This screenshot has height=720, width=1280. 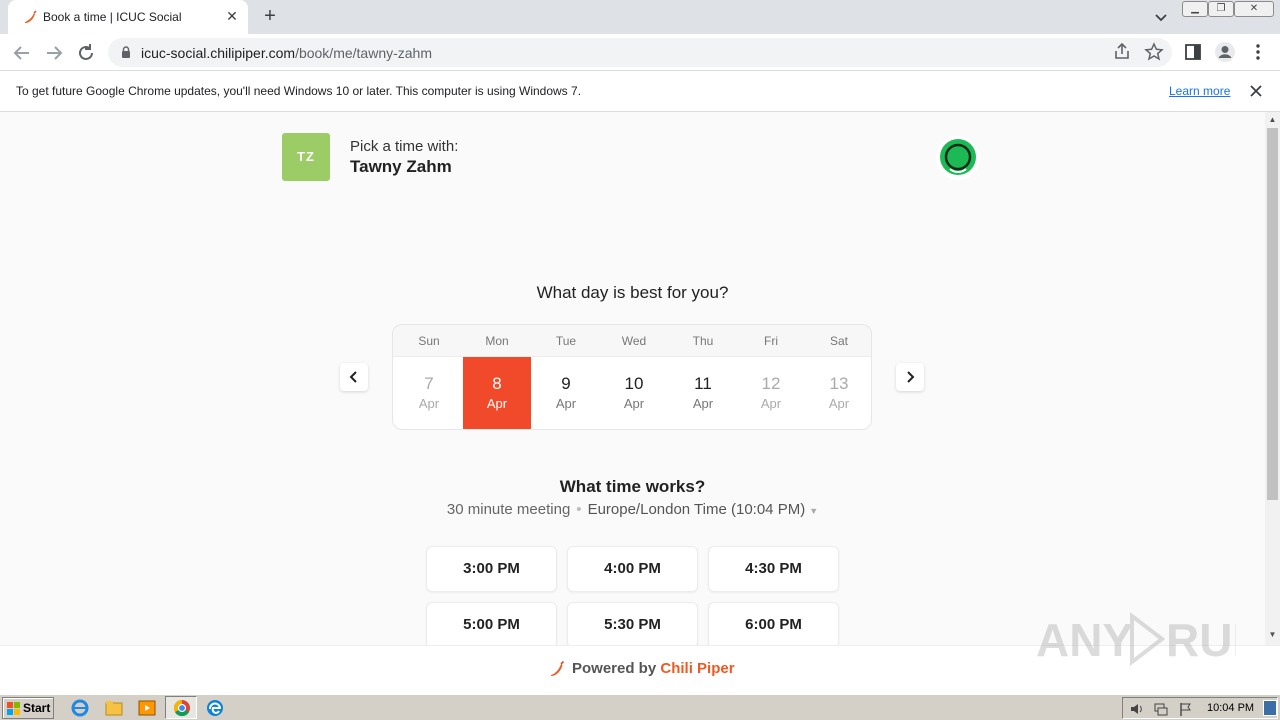 I want to click on day-number: 7, so click(x=429, y=383).